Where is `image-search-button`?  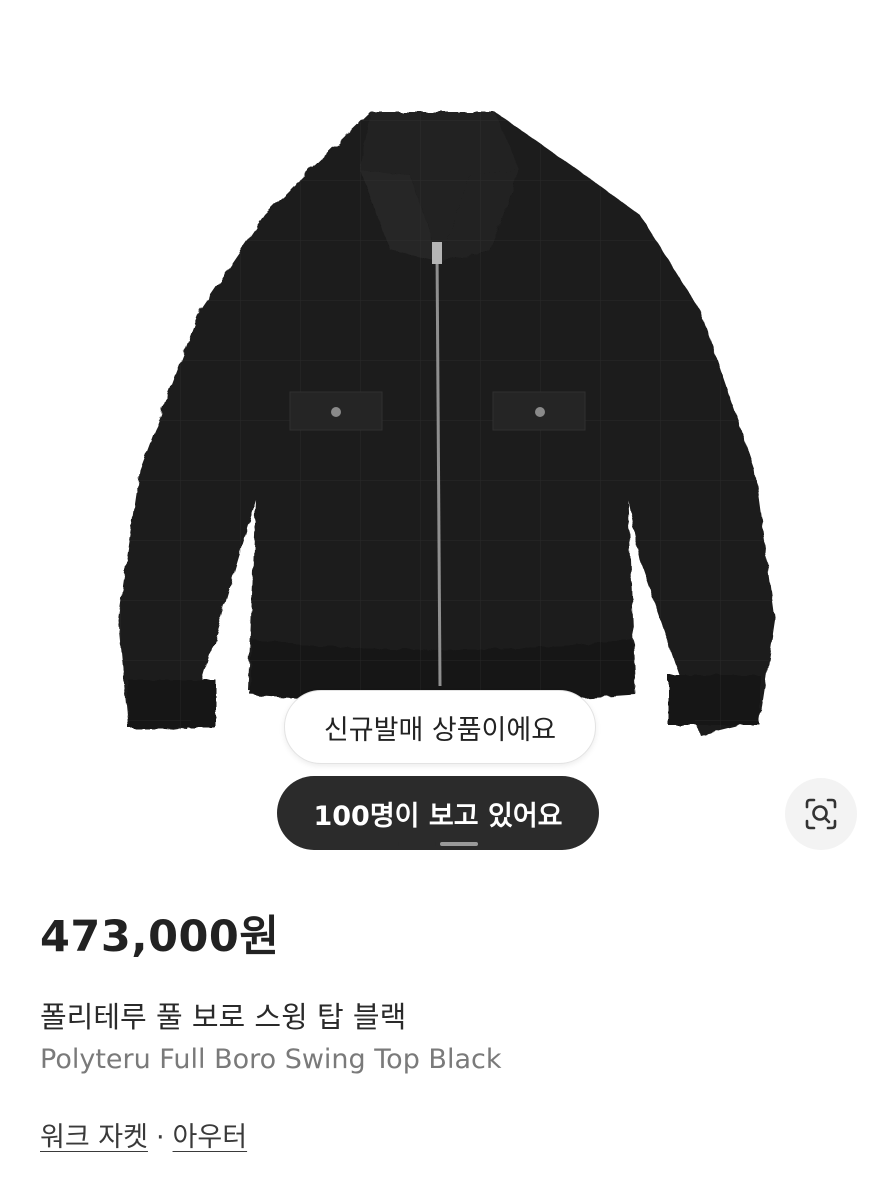
image-search-button is located at coordinates (821, 814).